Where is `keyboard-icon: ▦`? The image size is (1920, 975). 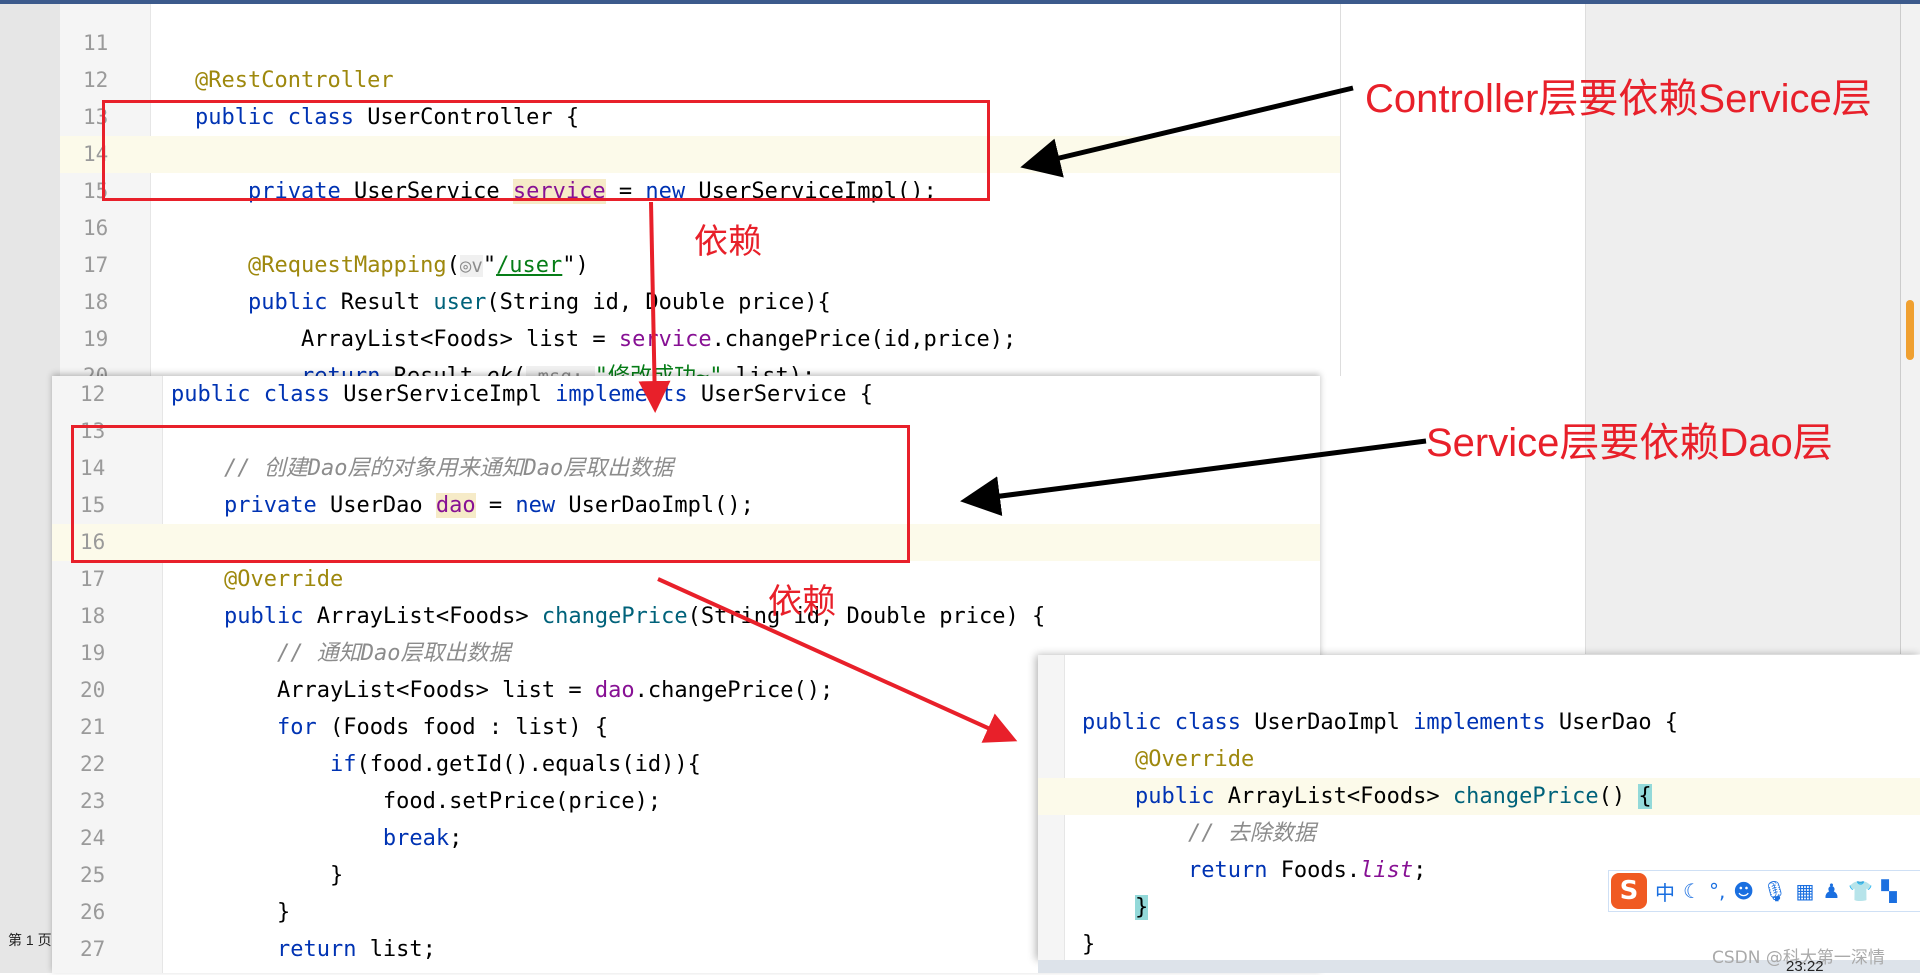
keyboard-icon: ▦ is located at coordinates (1805, 891).